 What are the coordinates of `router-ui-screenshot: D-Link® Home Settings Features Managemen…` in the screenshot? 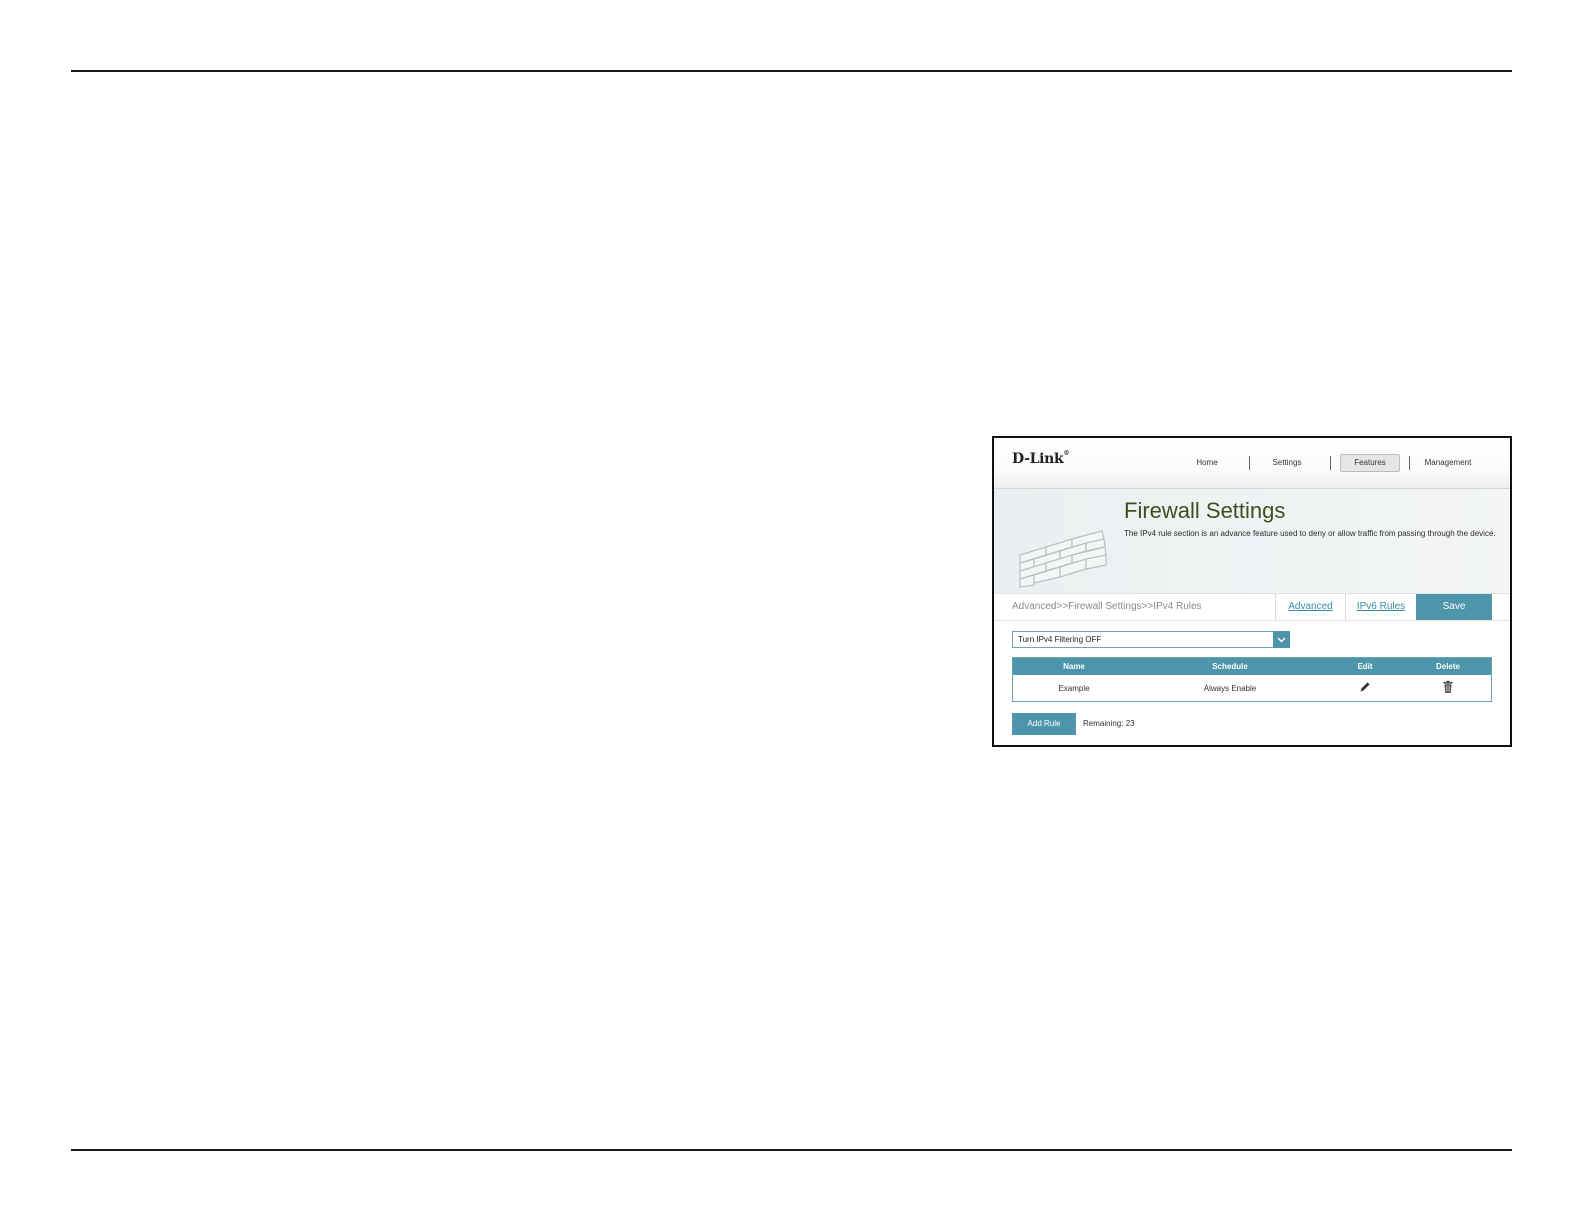 It's located at (1252, 591).